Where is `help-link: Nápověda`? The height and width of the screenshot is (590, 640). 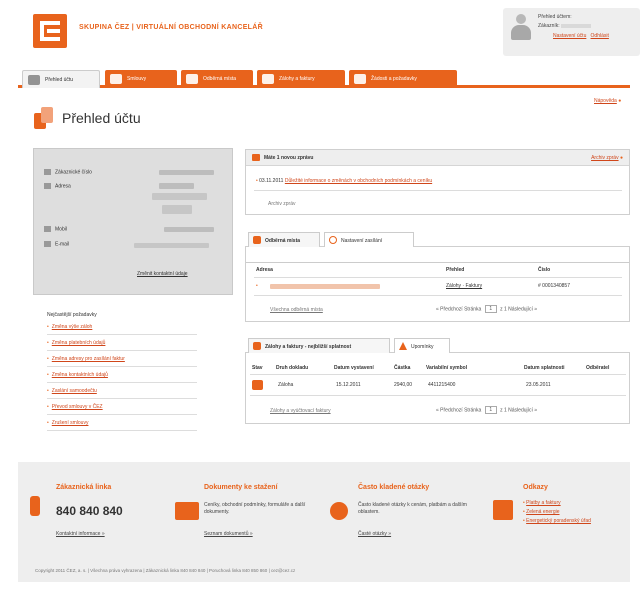 help-link: Nápověda is located at coordinates (605, 101).